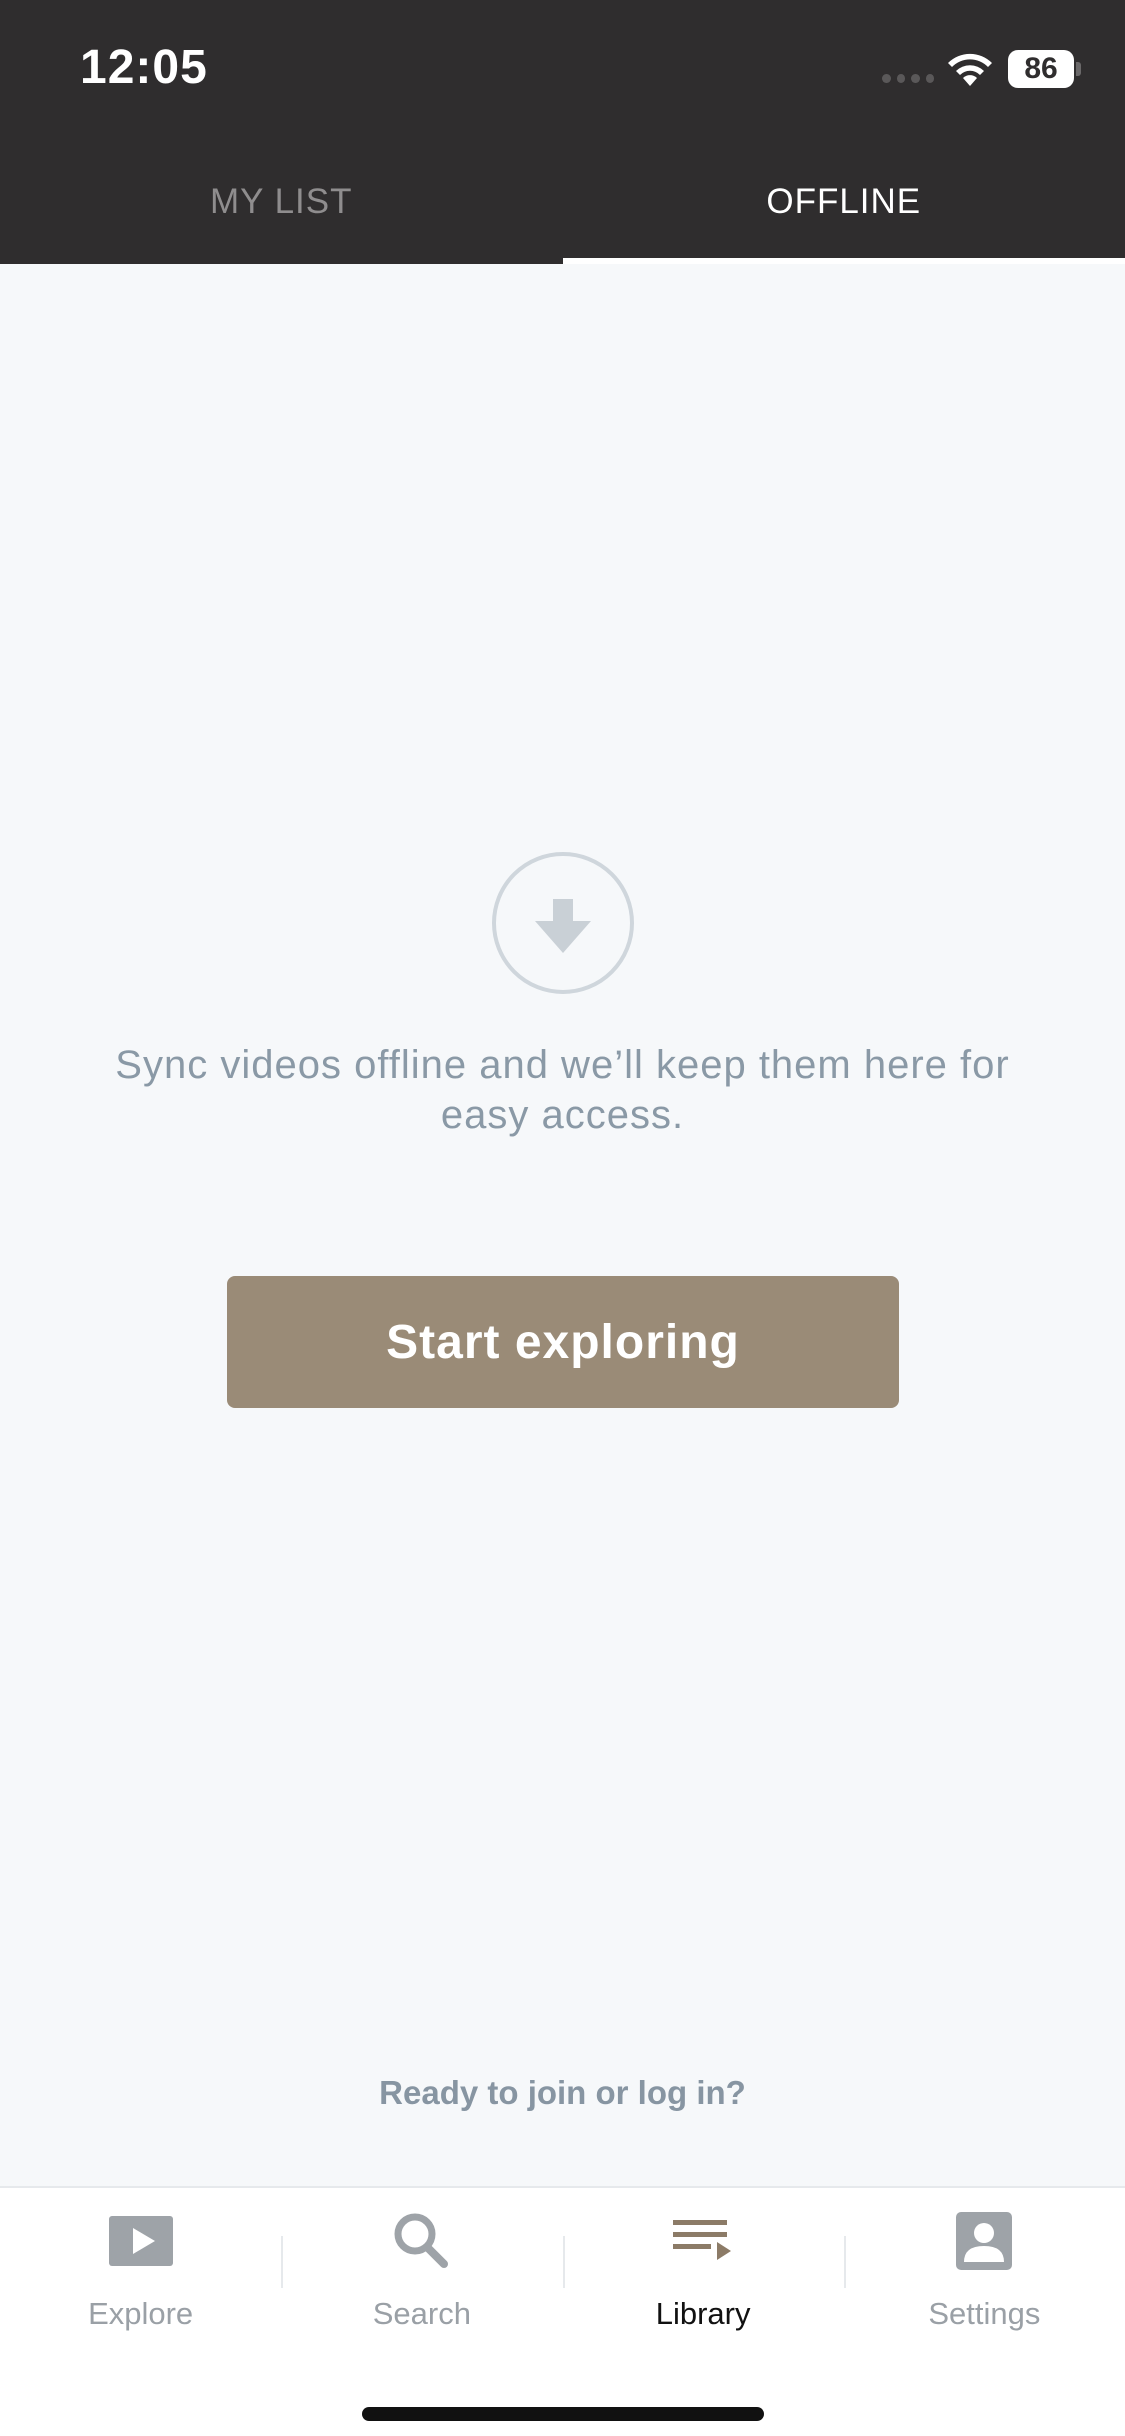 The height and width of the screenshot is (2436, 1125). I want to click on signal-icon, so click(908, 78).